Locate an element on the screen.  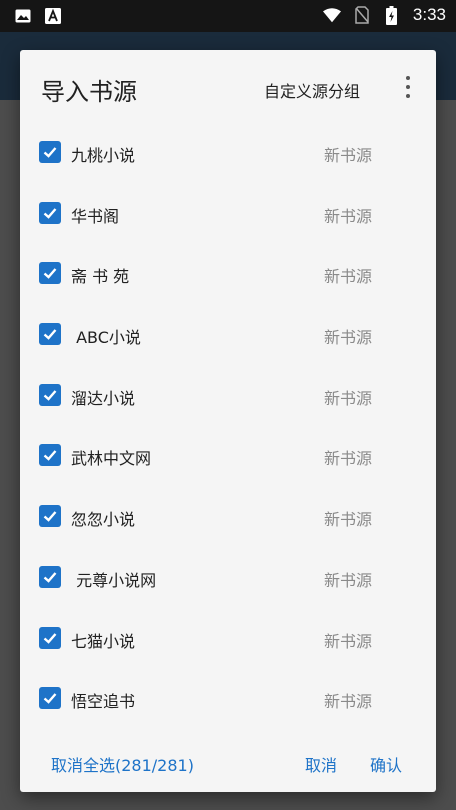
battery-charging-icon is located at coordinates (392, 15).